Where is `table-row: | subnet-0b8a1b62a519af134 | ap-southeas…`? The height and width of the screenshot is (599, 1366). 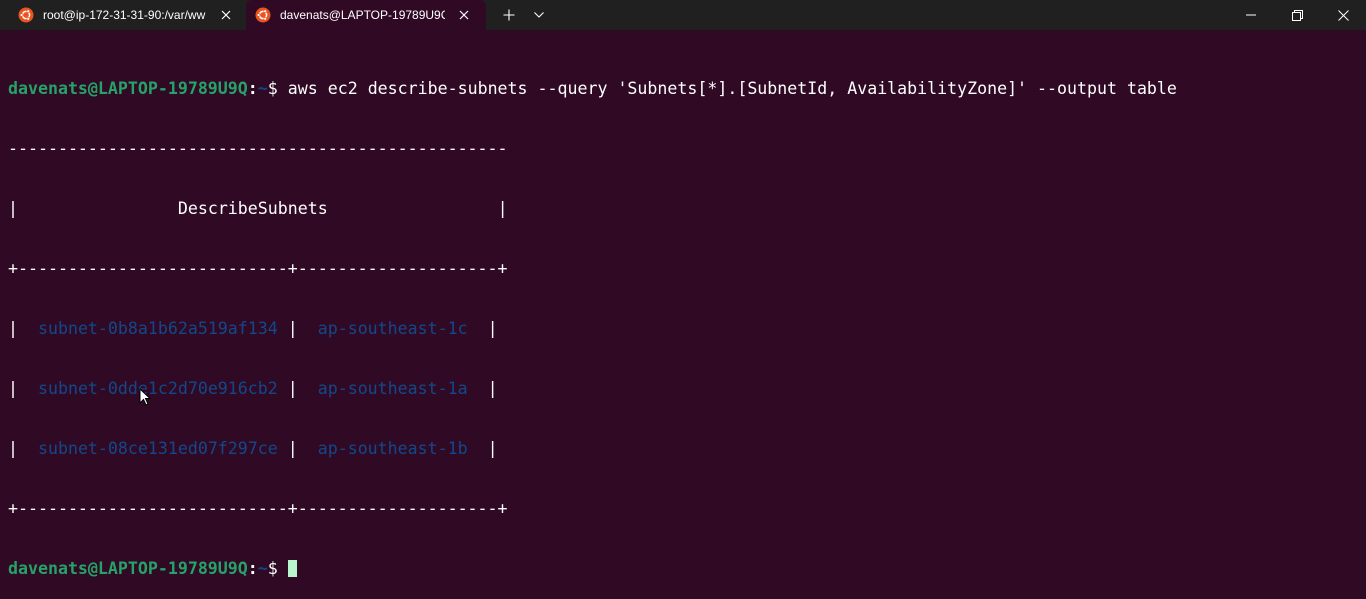
table-row: | subnet-0b8a1b62a519af134 | ap-southeas… is located at coordinates (253, 328).